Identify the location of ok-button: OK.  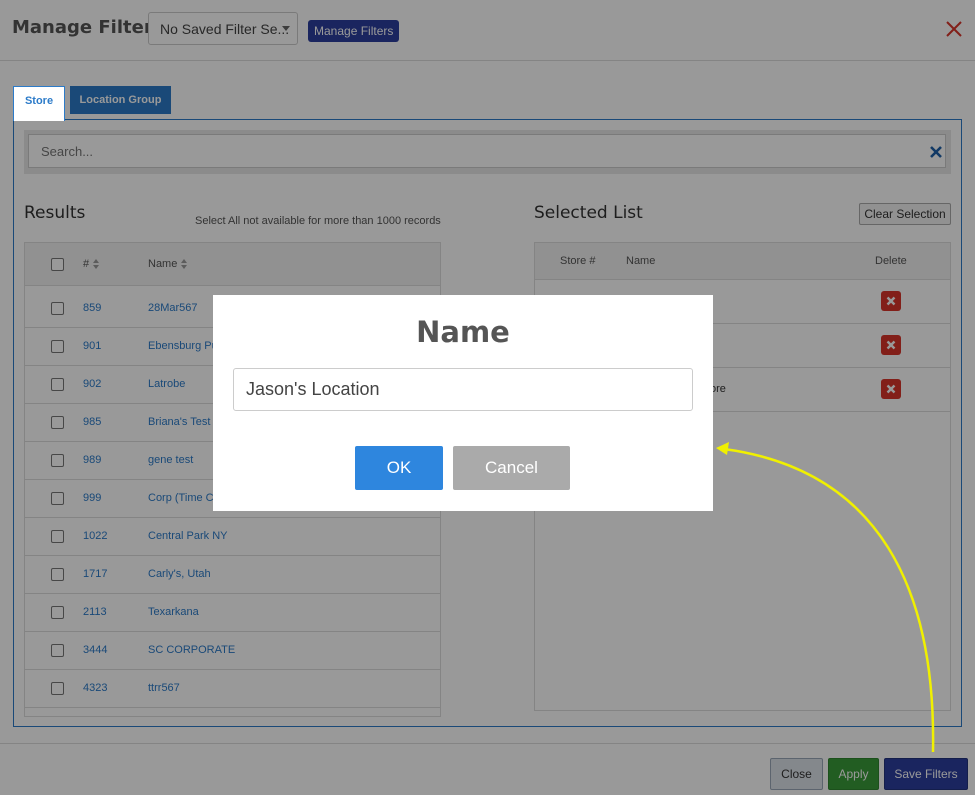
(399, 468).